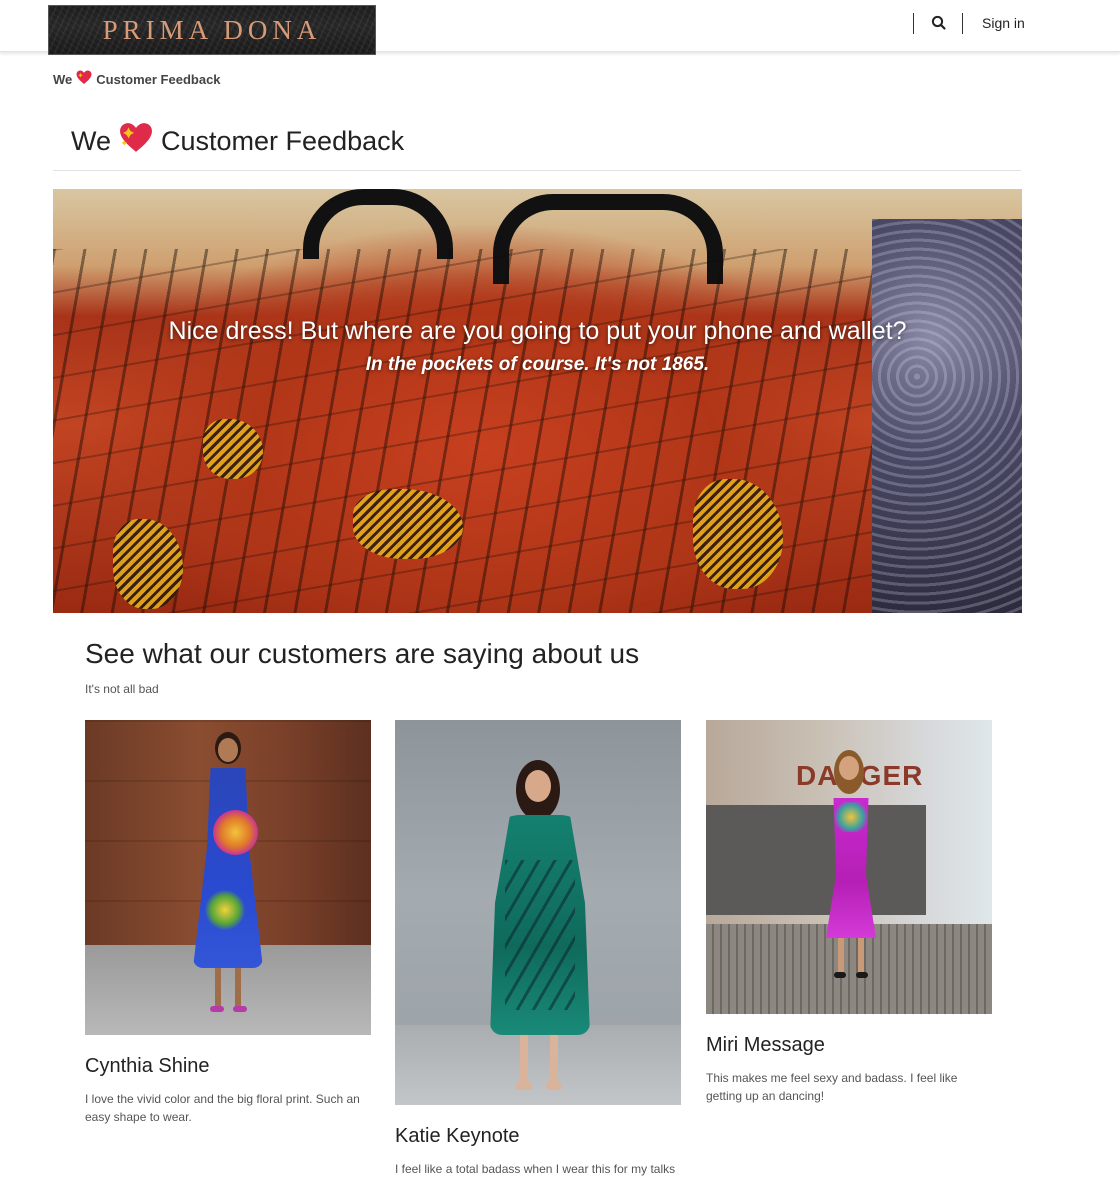 The height and width of the screenshot is (1200, 1120). Describe the element at coordinates (63, 79) in the screenshot. I see `breadcrumb-prefix: We` at that location.